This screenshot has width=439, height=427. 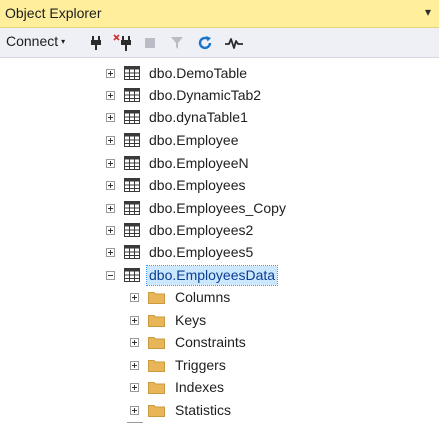 I want to click on toolbar: Connect ▾, so click(x=219, y=43).